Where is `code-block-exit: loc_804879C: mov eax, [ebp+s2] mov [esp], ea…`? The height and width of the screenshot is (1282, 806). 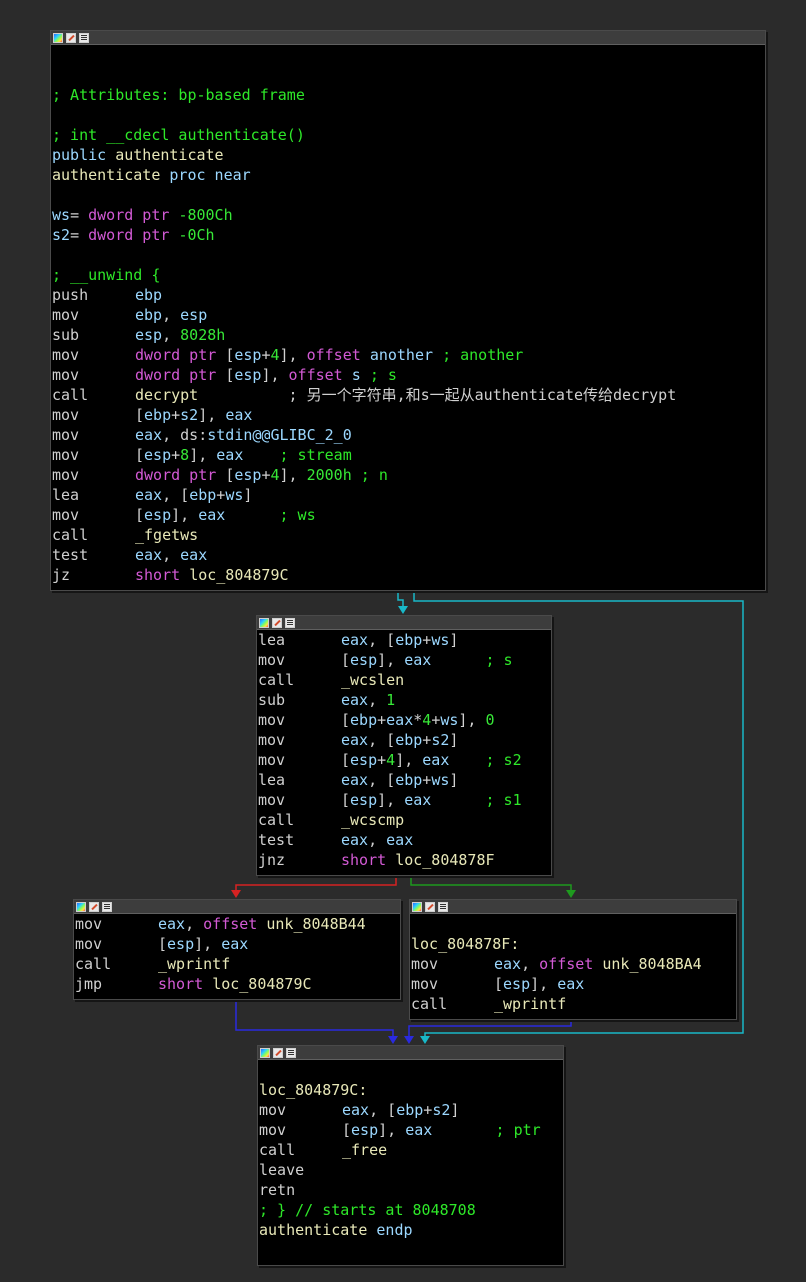
code-block-exit: loc_804879C: mov eax, [ebp+s2] mov [esp], ea… is located at coordinates (410, 1155).